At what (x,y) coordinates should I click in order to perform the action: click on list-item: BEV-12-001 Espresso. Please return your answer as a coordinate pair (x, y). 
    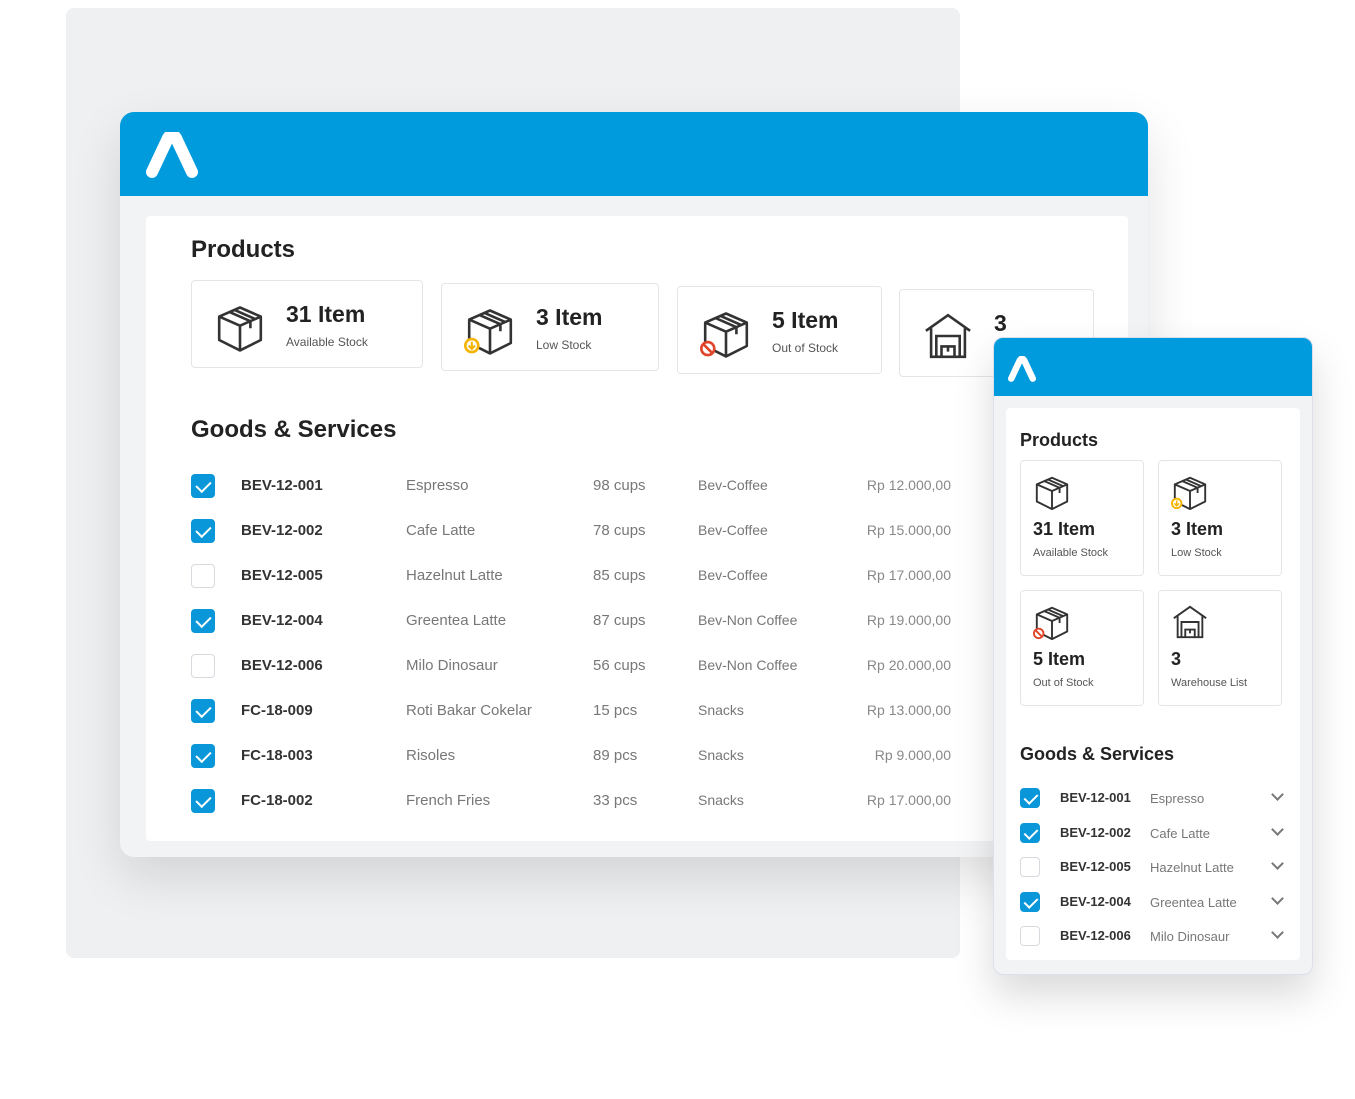
    Looking at the image, I should click on (1152, 799).